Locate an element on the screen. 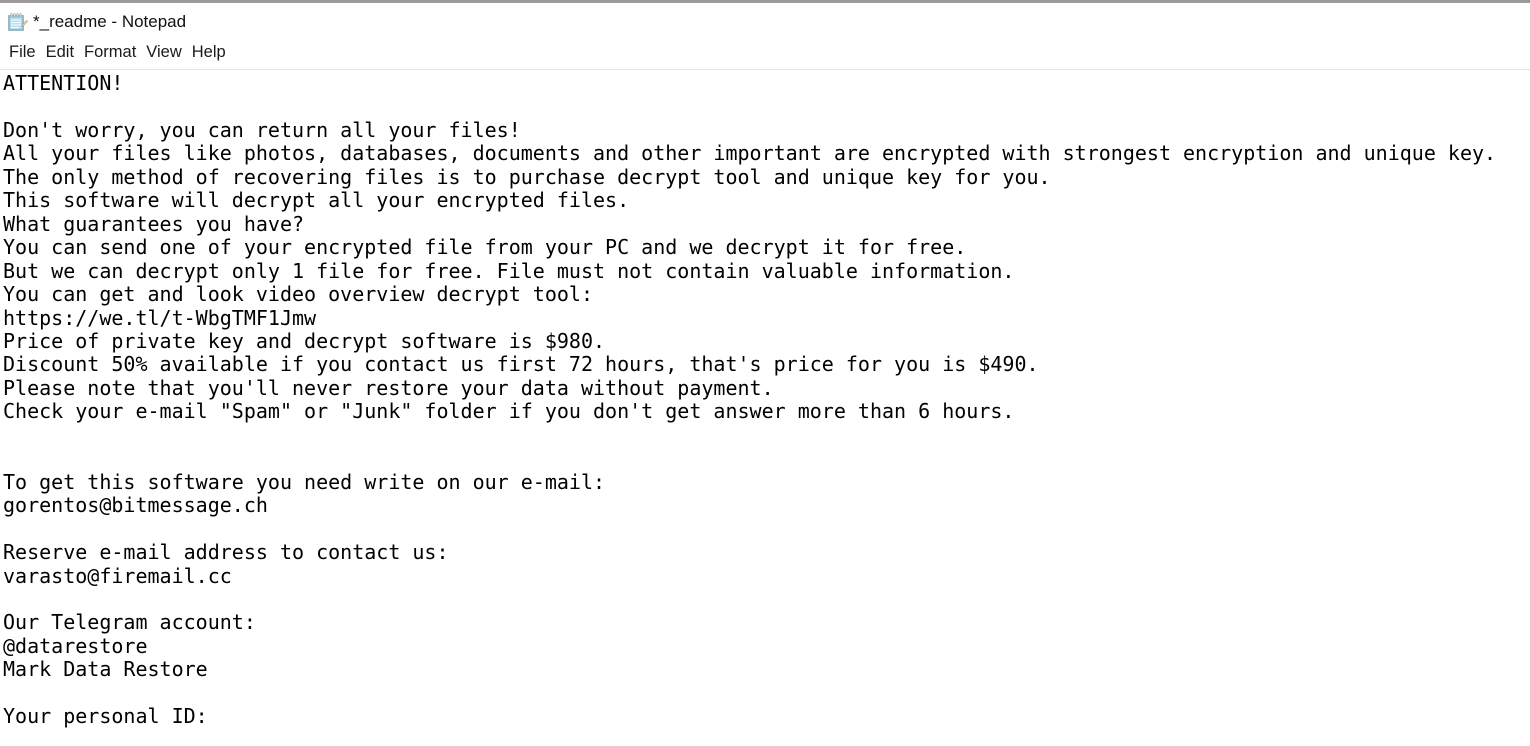 This screenshot has width=1530, height=746. menu-item-file: File is located at coordinates (22, 52).